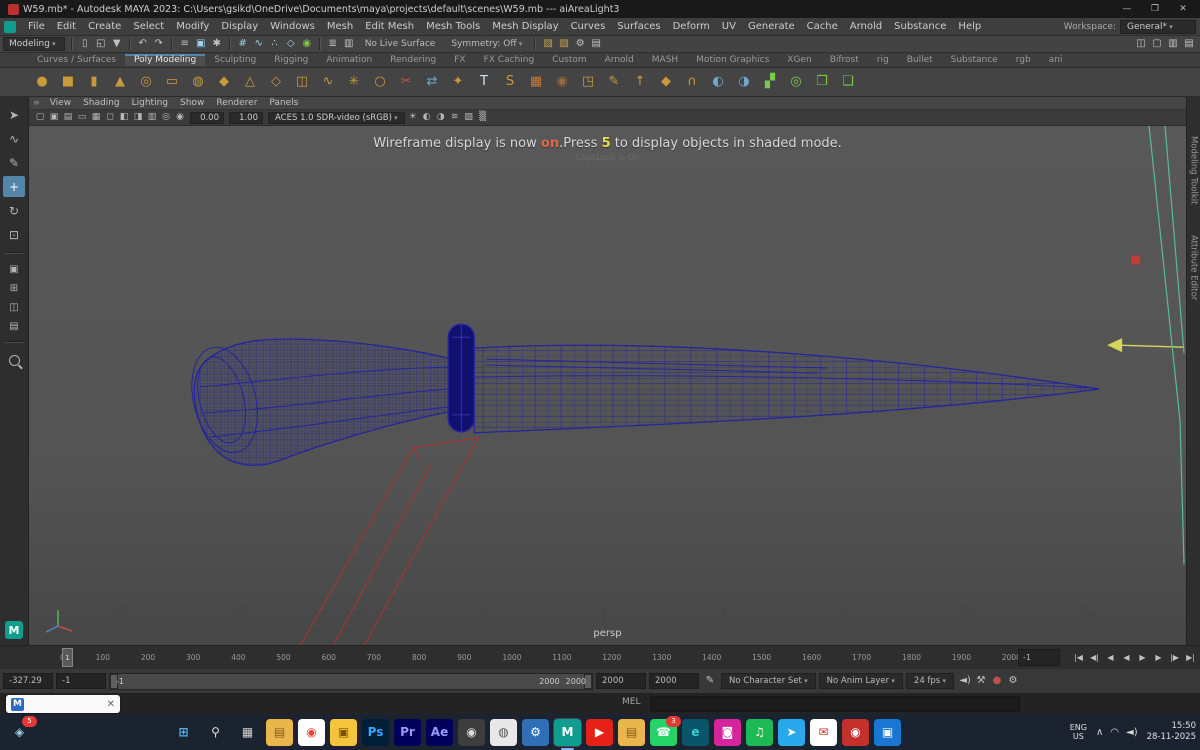 The width and height of the screenshot is (1200, 750). What do you see at coordinates (796, 82) in the screenshot?
I see `target-weld-icon: ◎` at bounding box center [796, 82].